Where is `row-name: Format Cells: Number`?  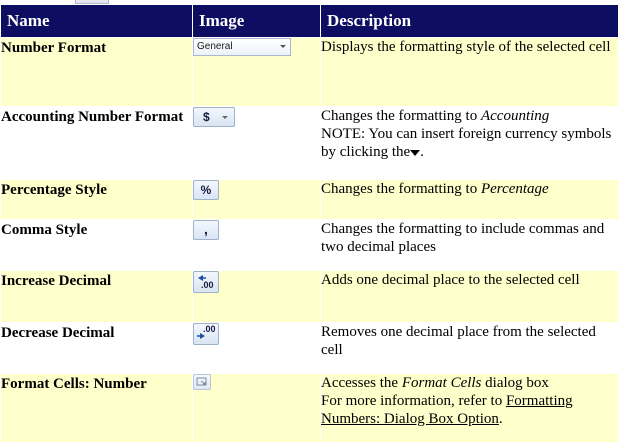
row-name: Format Cells: Number is located at coordinates (96, 408).